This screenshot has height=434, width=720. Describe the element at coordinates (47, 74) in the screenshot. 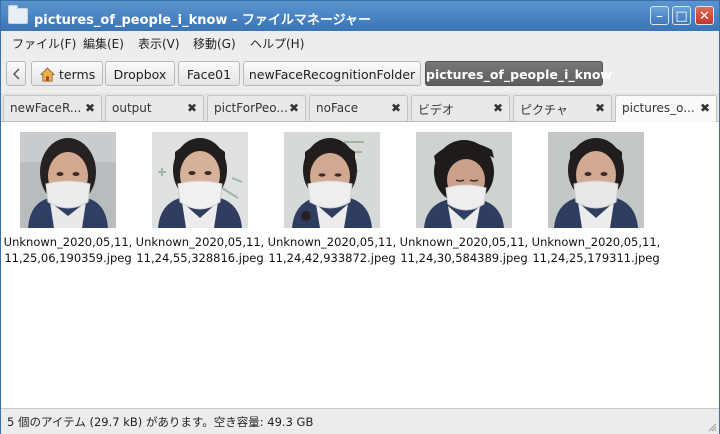

I see `home-icon` at that location.